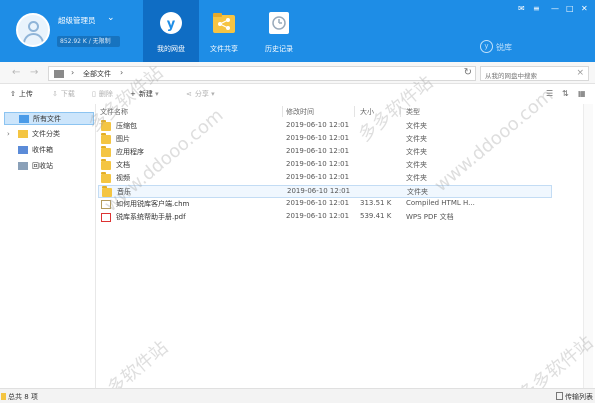 This screenshot has height=403, width=595. I want to click on table-row: 视频 2019-06-10 12:01 文件夹, so click(325, 178).